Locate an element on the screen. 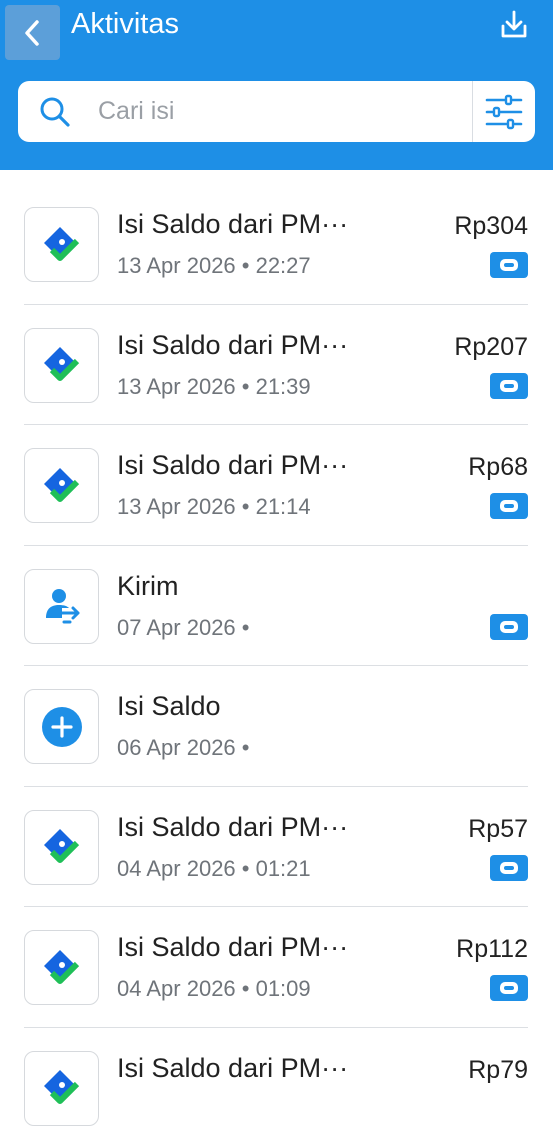  person-transfer-icon is located at coordinates (62, 606).